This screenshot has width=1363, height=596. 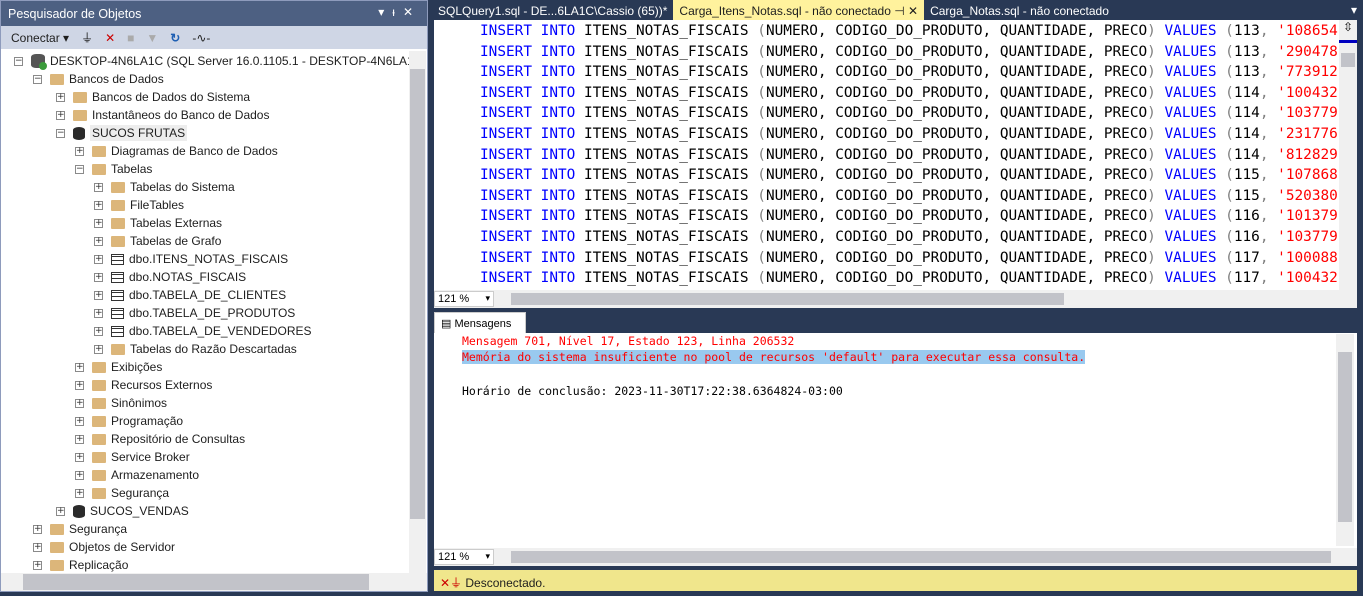 What do you see at coordinates (158, 223) in the screenshot?
I see `tree-node: + Tabelas Externas` at bounding box center [158, 223].